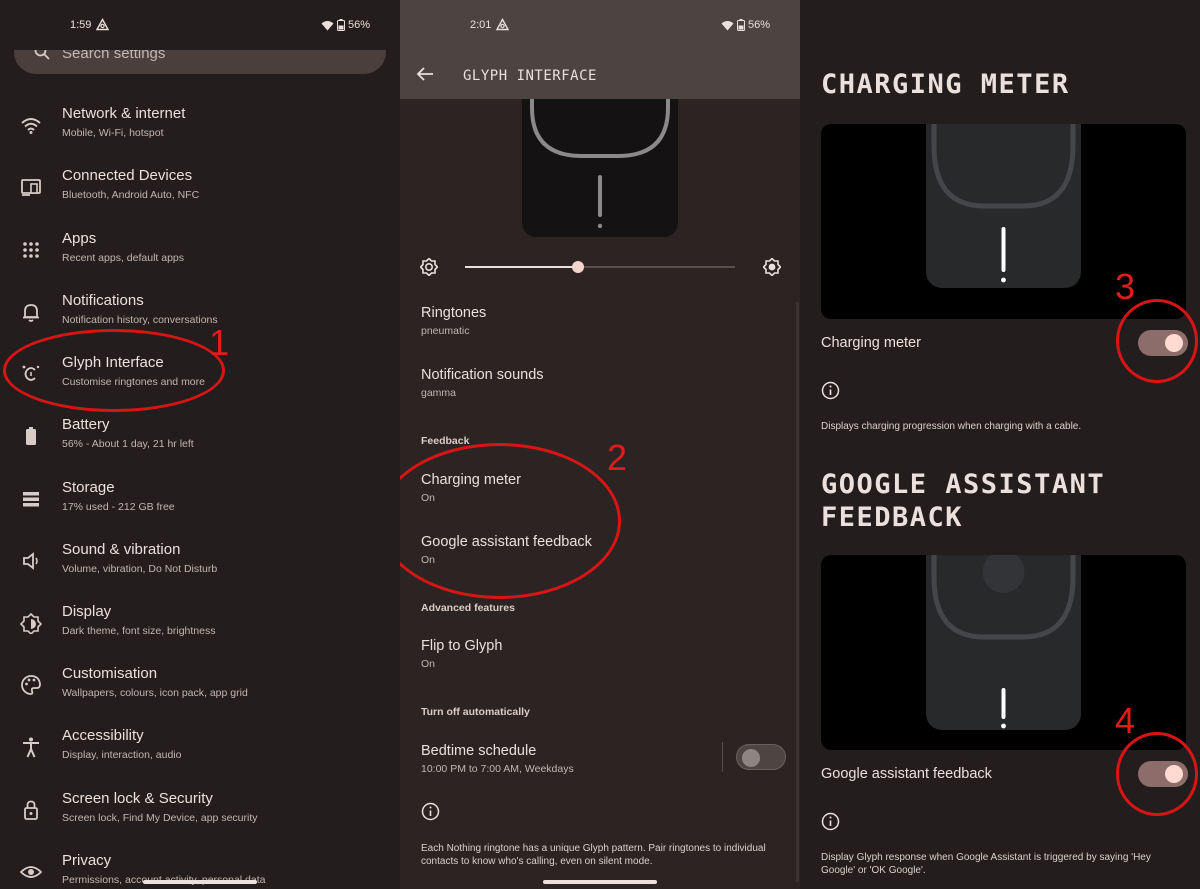  I want to click on item-title: Customisation, so click(110, 673).